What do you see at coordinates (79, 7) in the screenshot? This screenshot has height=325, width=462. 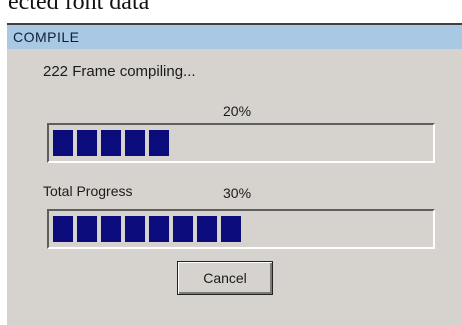 I see `clipped-caption-text: ected font data` at bounding box center [79, 7].